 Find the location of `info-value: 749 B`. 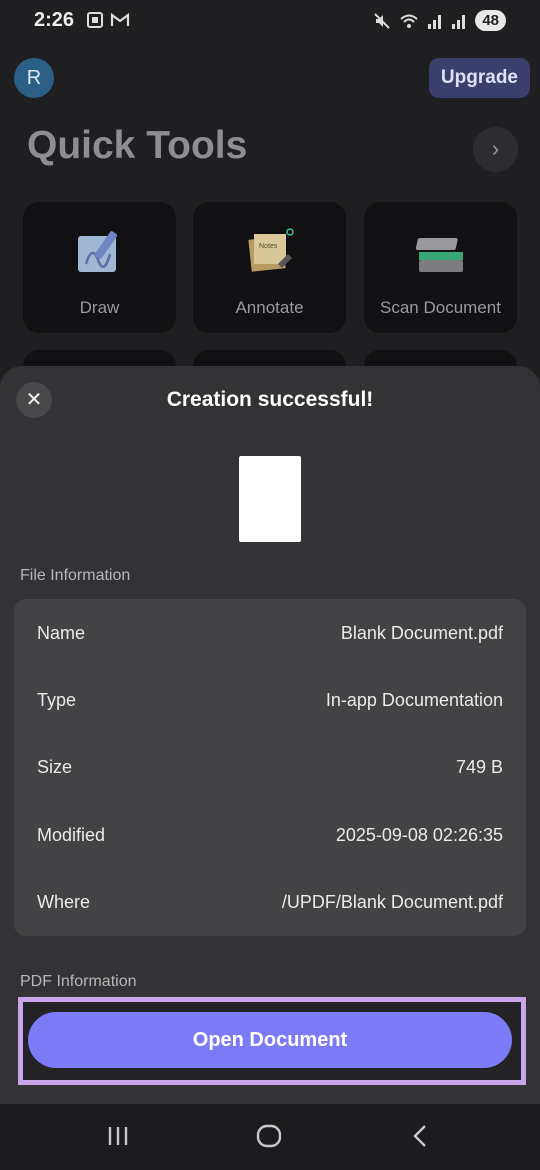

info-value: 749 B is located at coordinates (479, 767).